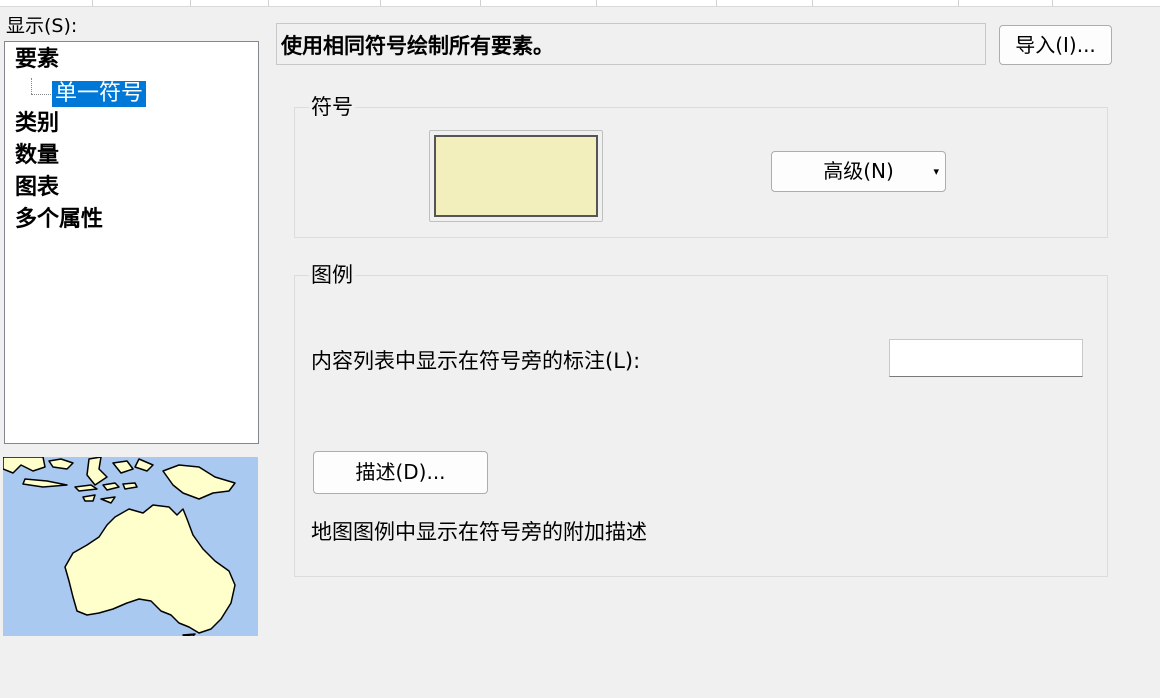 This screenshot has width=1160, height=698. What do you see at coordinates (332, 275) in the screenshot?
I see `legend-group-title: 图例` at bounding box center [332, 275].